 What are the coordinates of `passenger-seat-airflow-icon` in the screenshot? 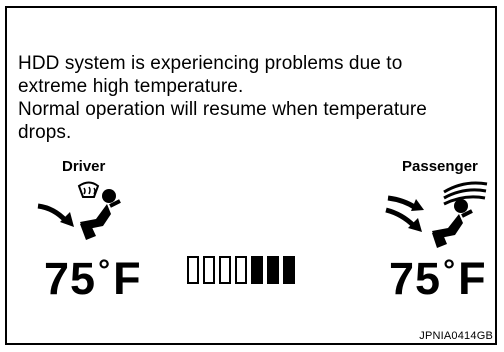 It's located at (436, 214).